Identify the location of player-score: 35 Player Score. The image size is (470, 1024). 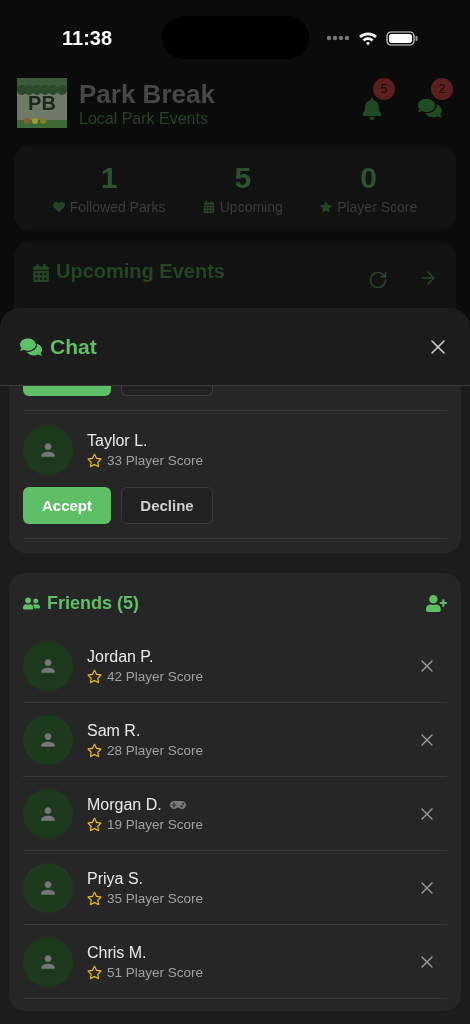
(155, 898).